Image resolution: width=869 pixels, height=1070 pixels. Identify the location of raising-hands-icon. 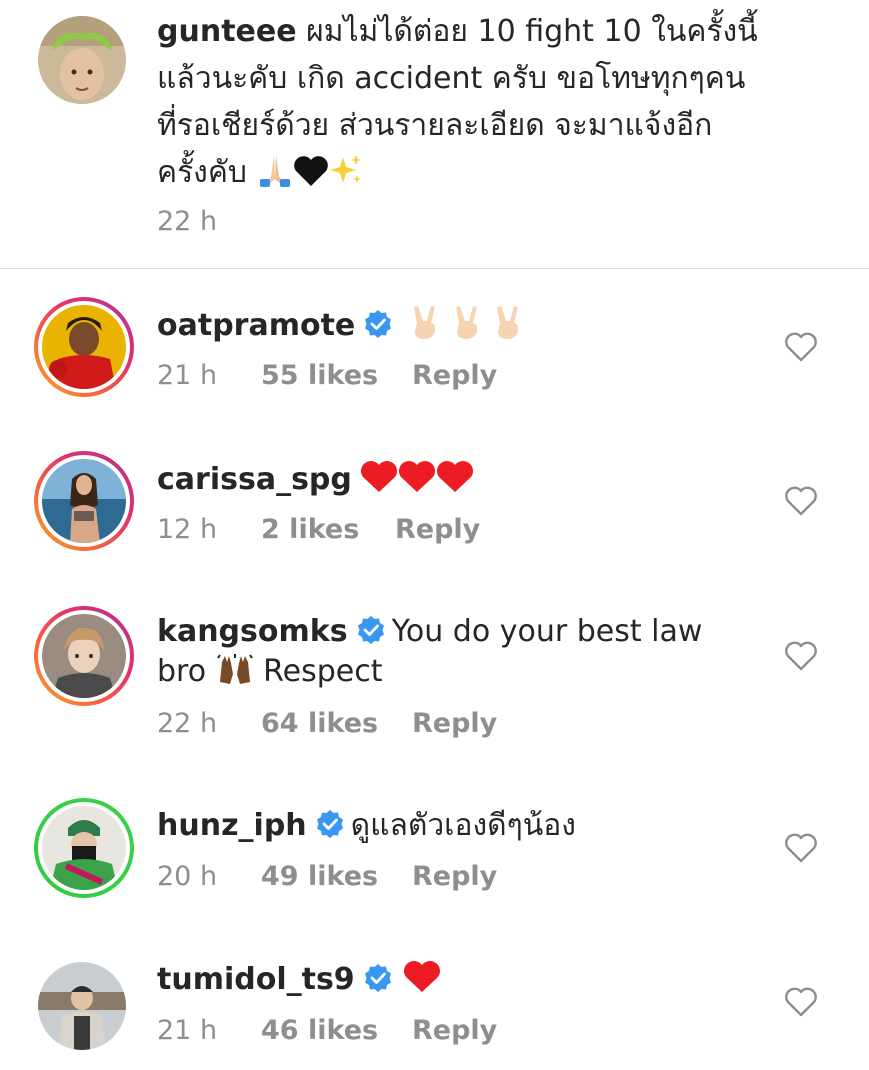
(235, 674).